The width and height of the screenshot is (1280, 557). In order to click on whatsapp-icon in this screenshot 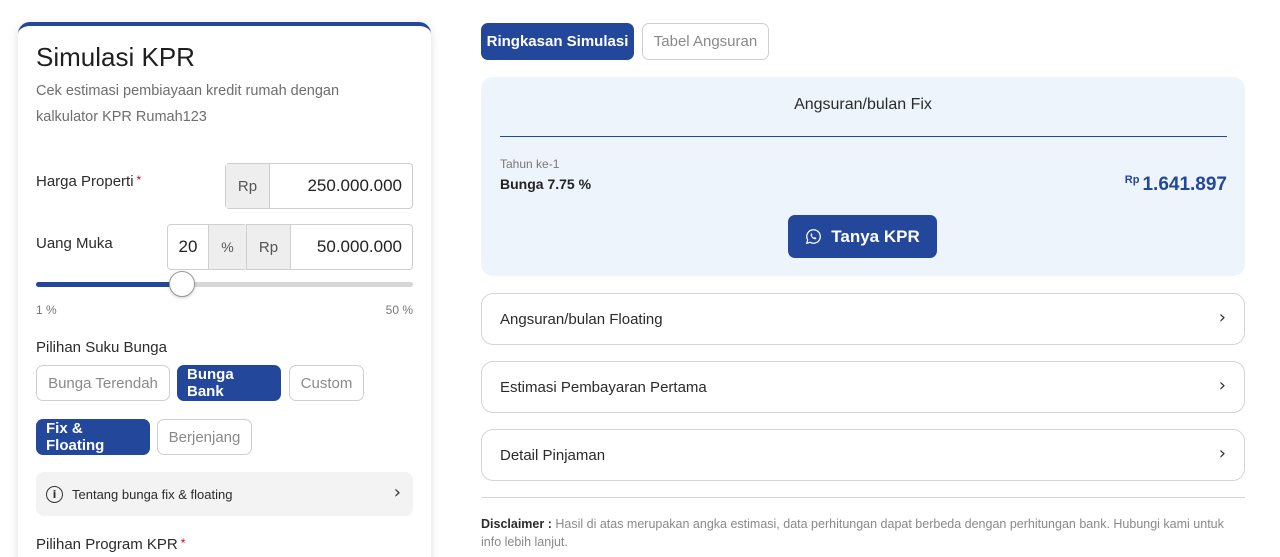, I will do `click(814, 237)`.